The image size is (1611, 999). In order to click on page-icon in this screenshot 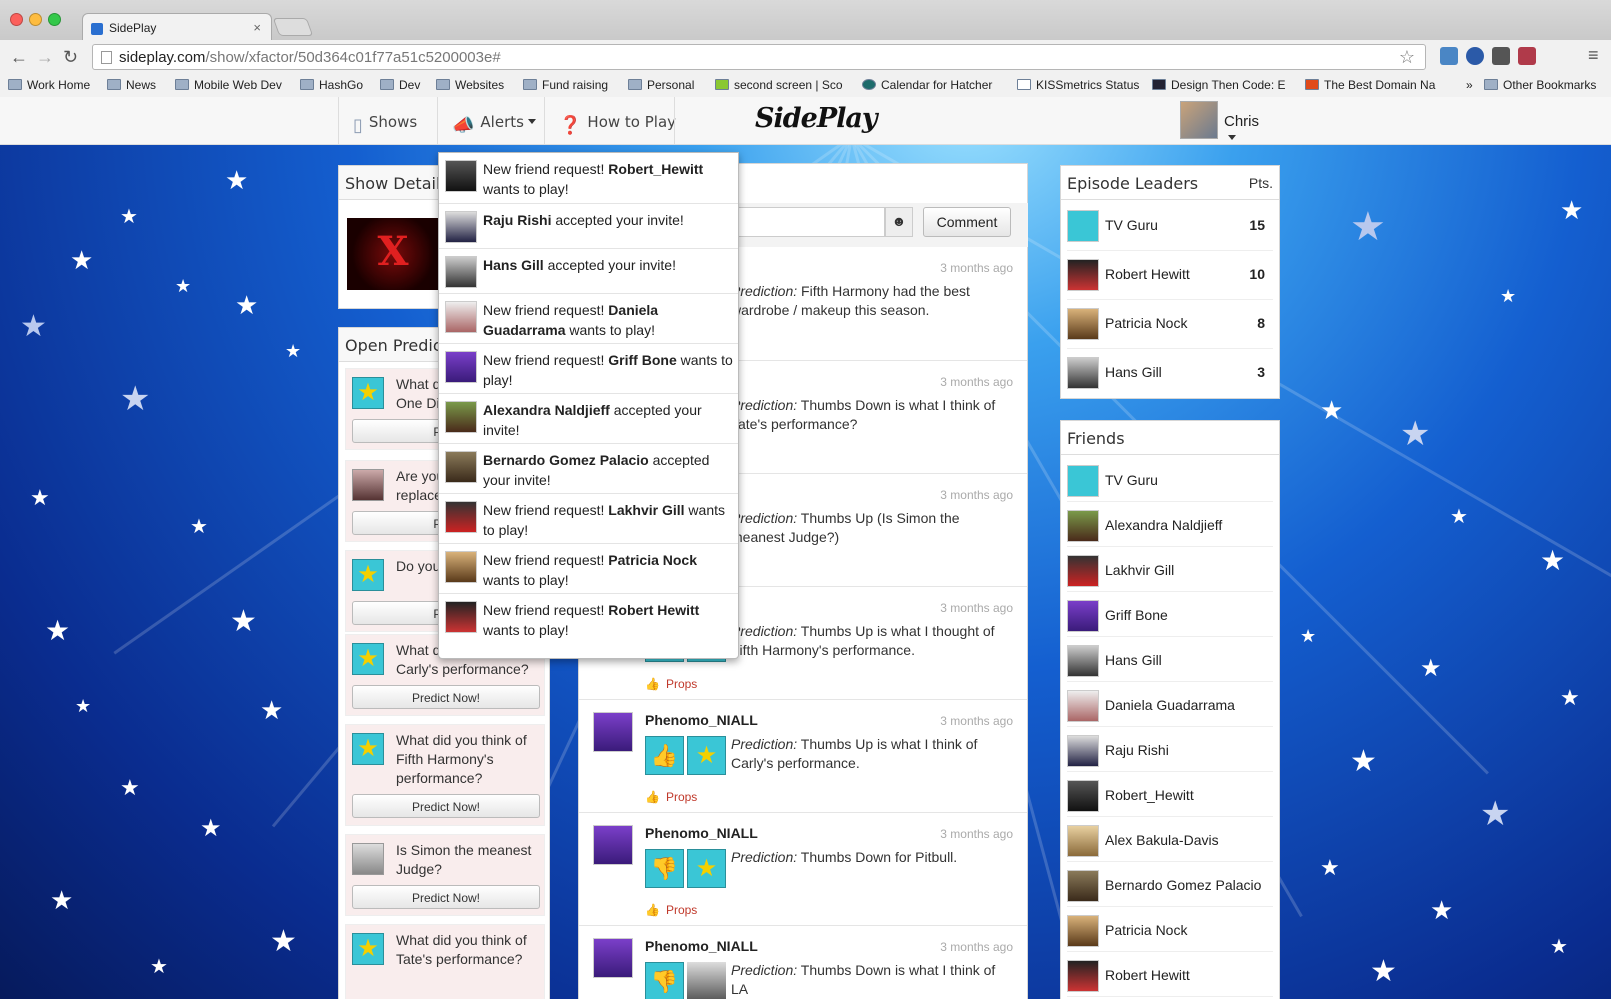, I will do `click(106, 57)`.